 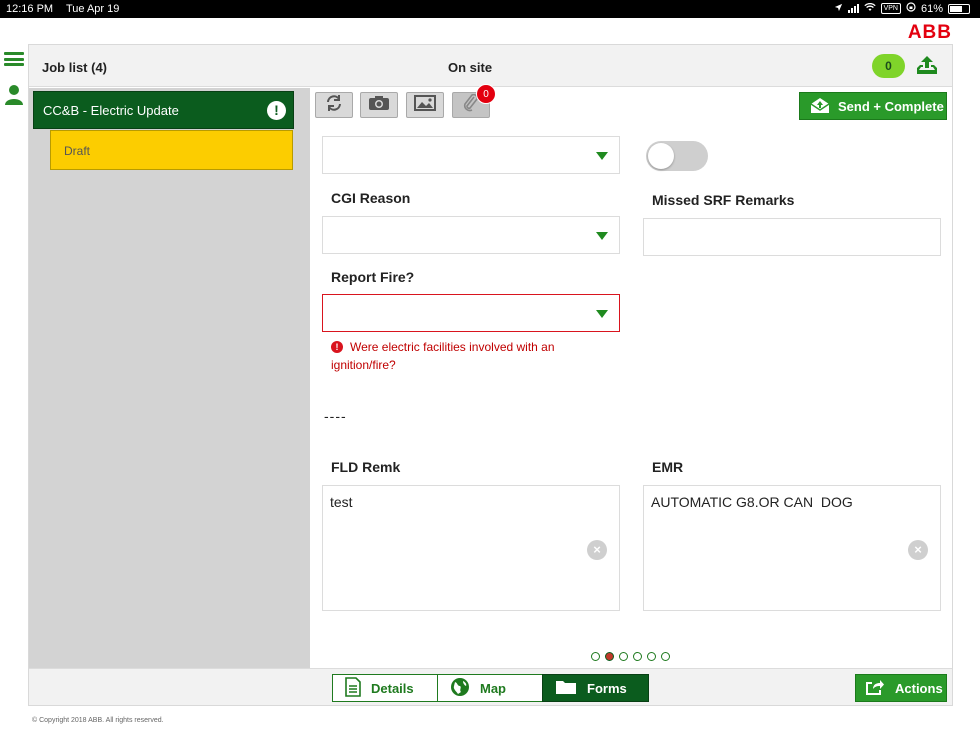 What do you see at coordinates (366, 467) in the screenshot?
I see `fld-remk-label: FLD Remk` at bounding box center [366, 467].